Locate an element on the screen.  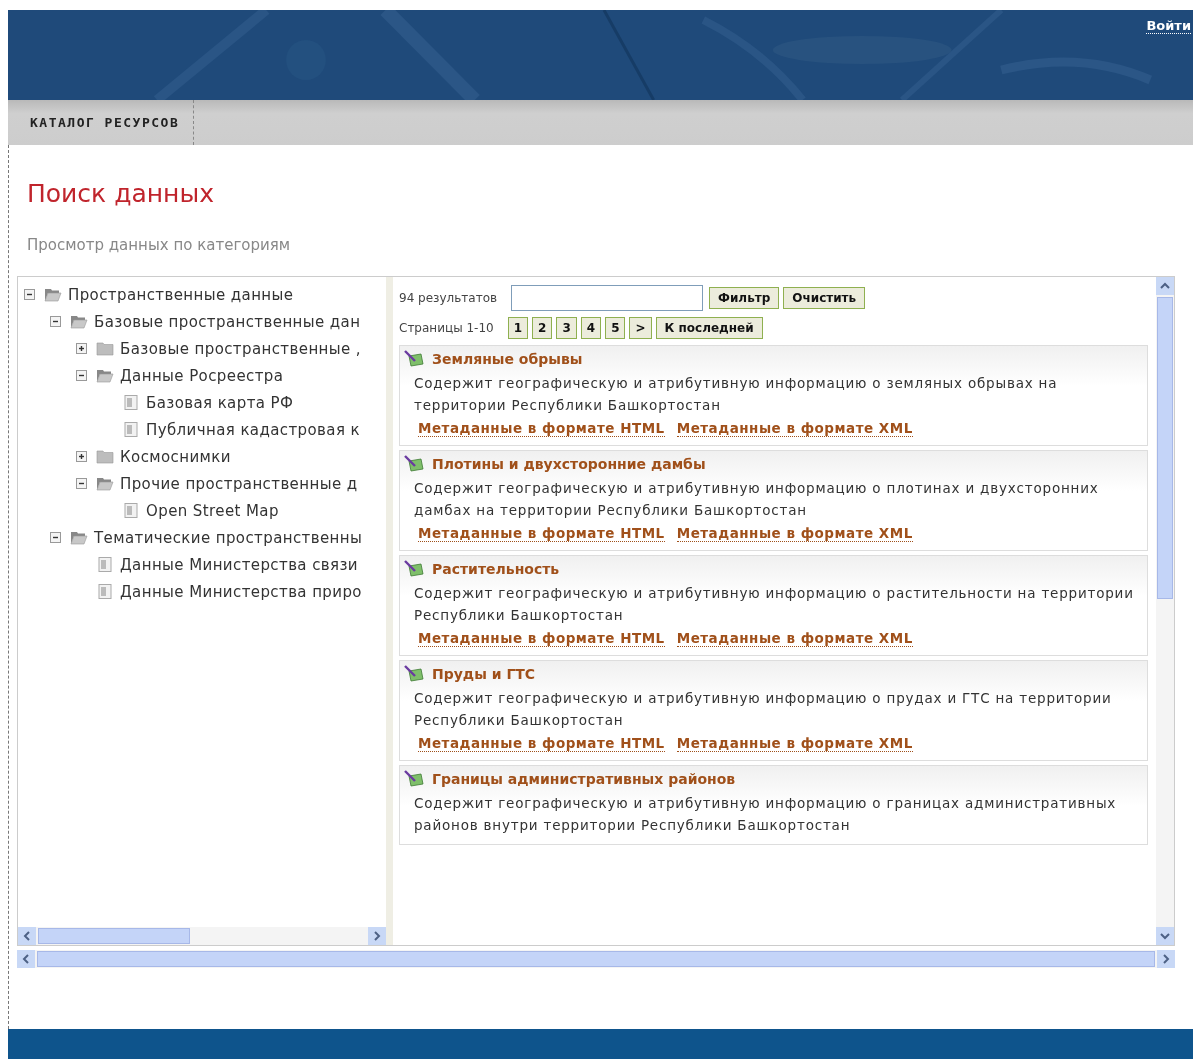
result-title: Границы административных районов is located at coordinates (584, 779).